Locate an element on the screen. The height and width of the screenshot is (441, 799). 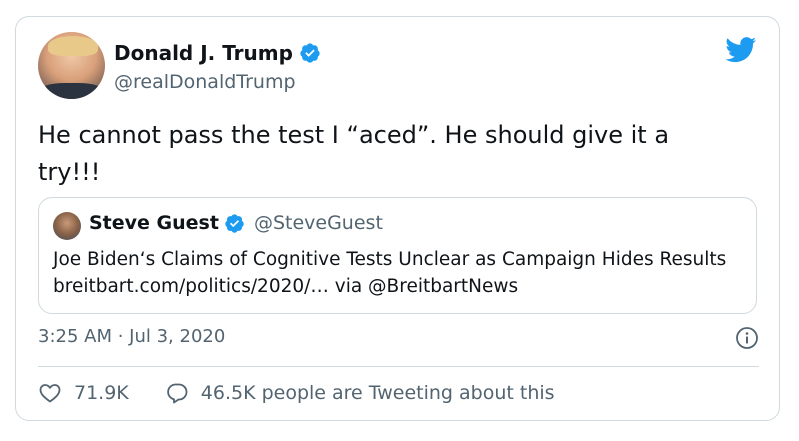
reply-button: 46.5K people are Tweeting about this is located at coordinates (360, 393).